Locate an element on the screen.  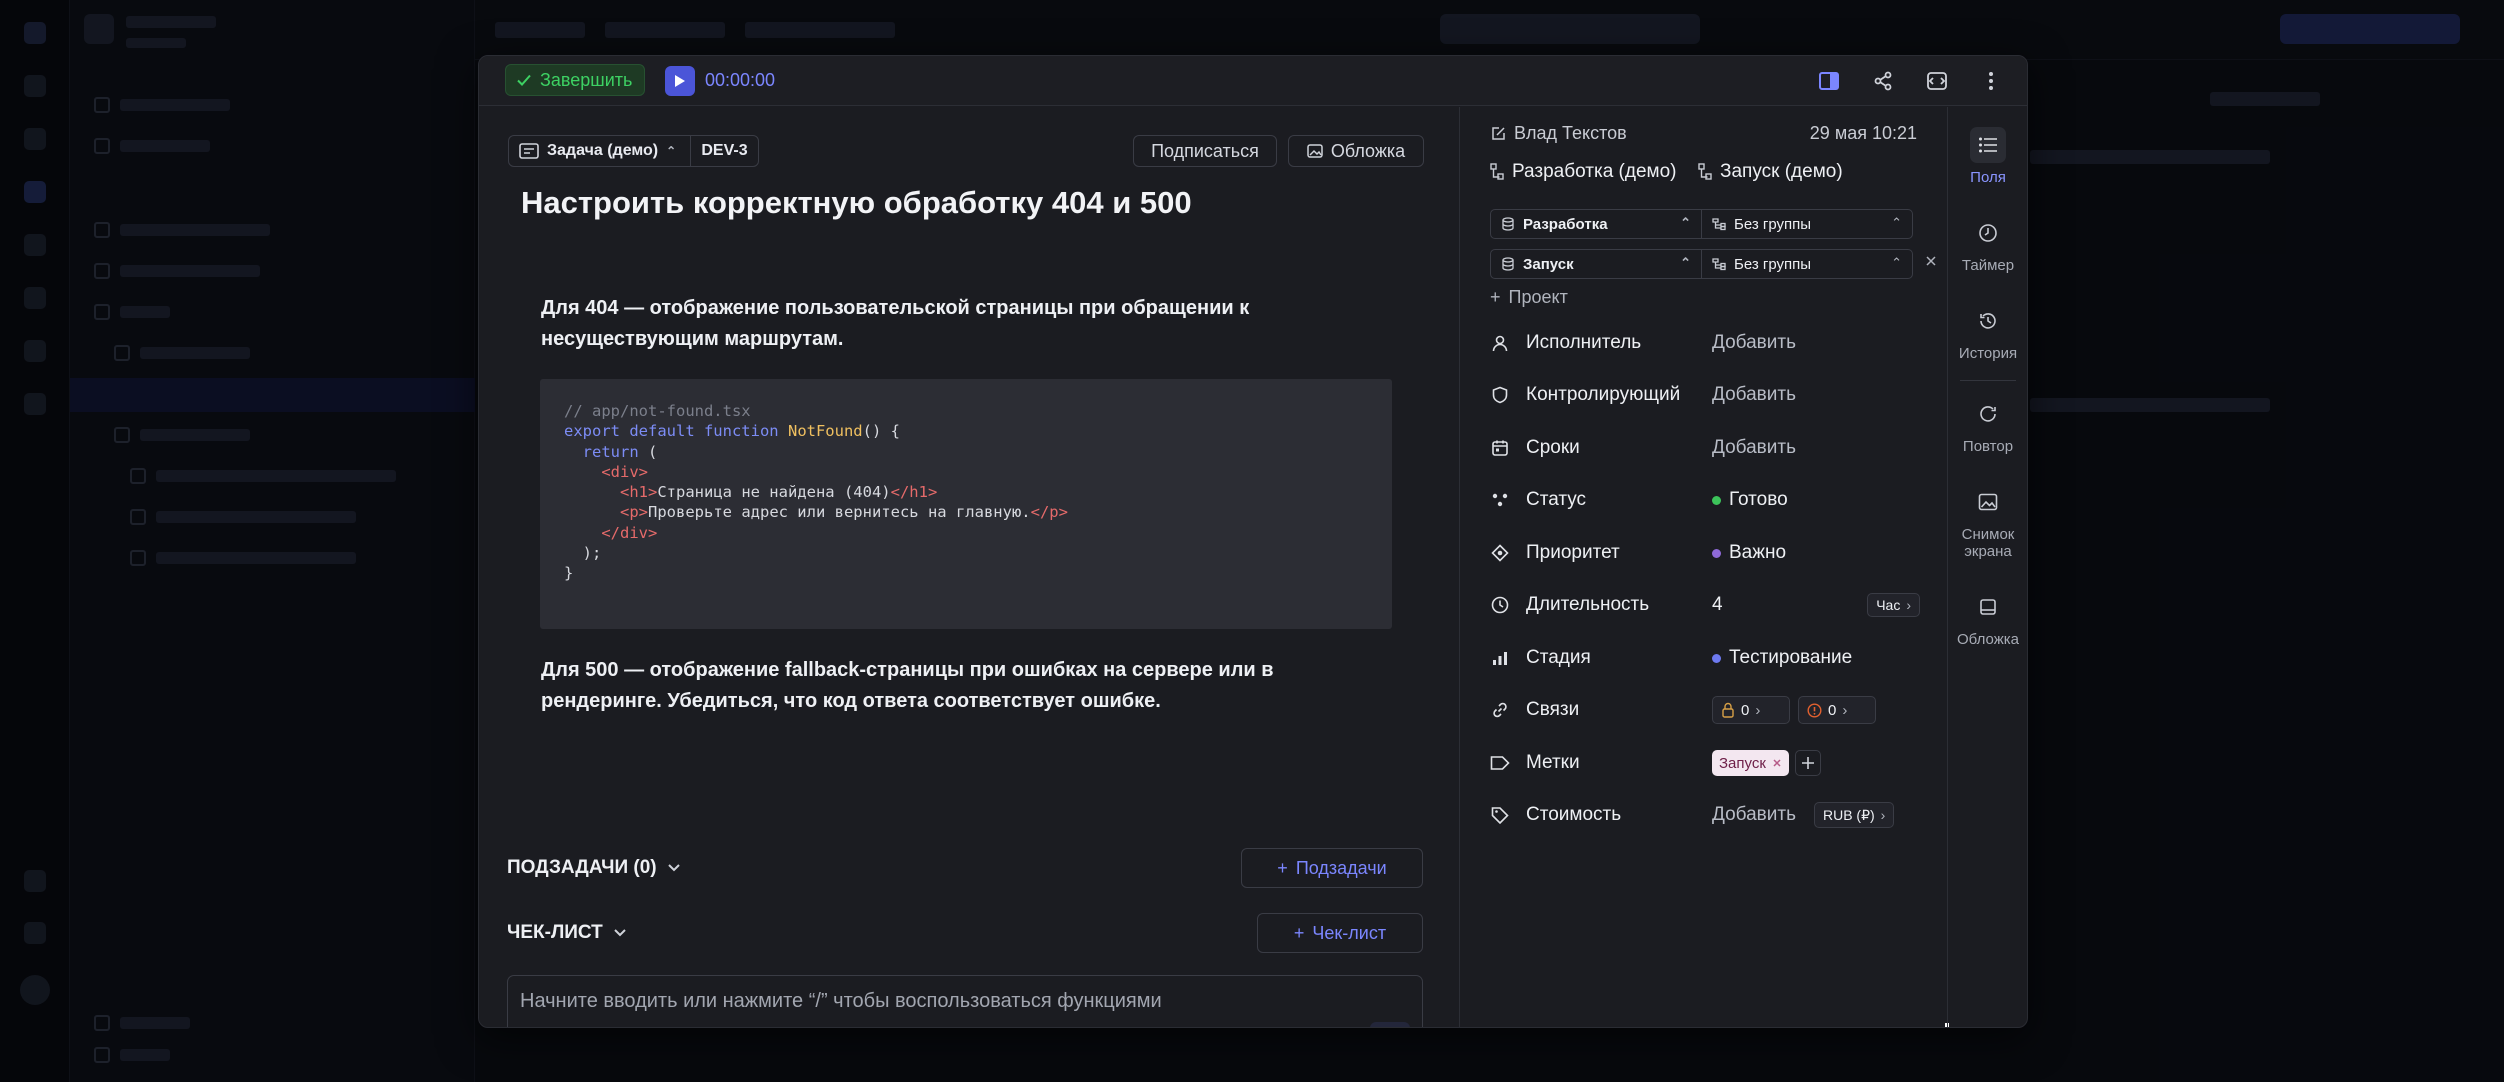
property-label: Стадия is located at coordinates (1558, 657).